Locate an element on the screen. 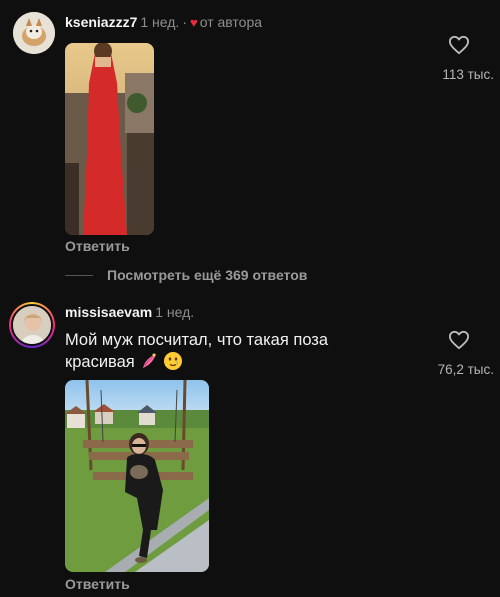  like-count: 113 тыс. is located at coordinates (468, 74).